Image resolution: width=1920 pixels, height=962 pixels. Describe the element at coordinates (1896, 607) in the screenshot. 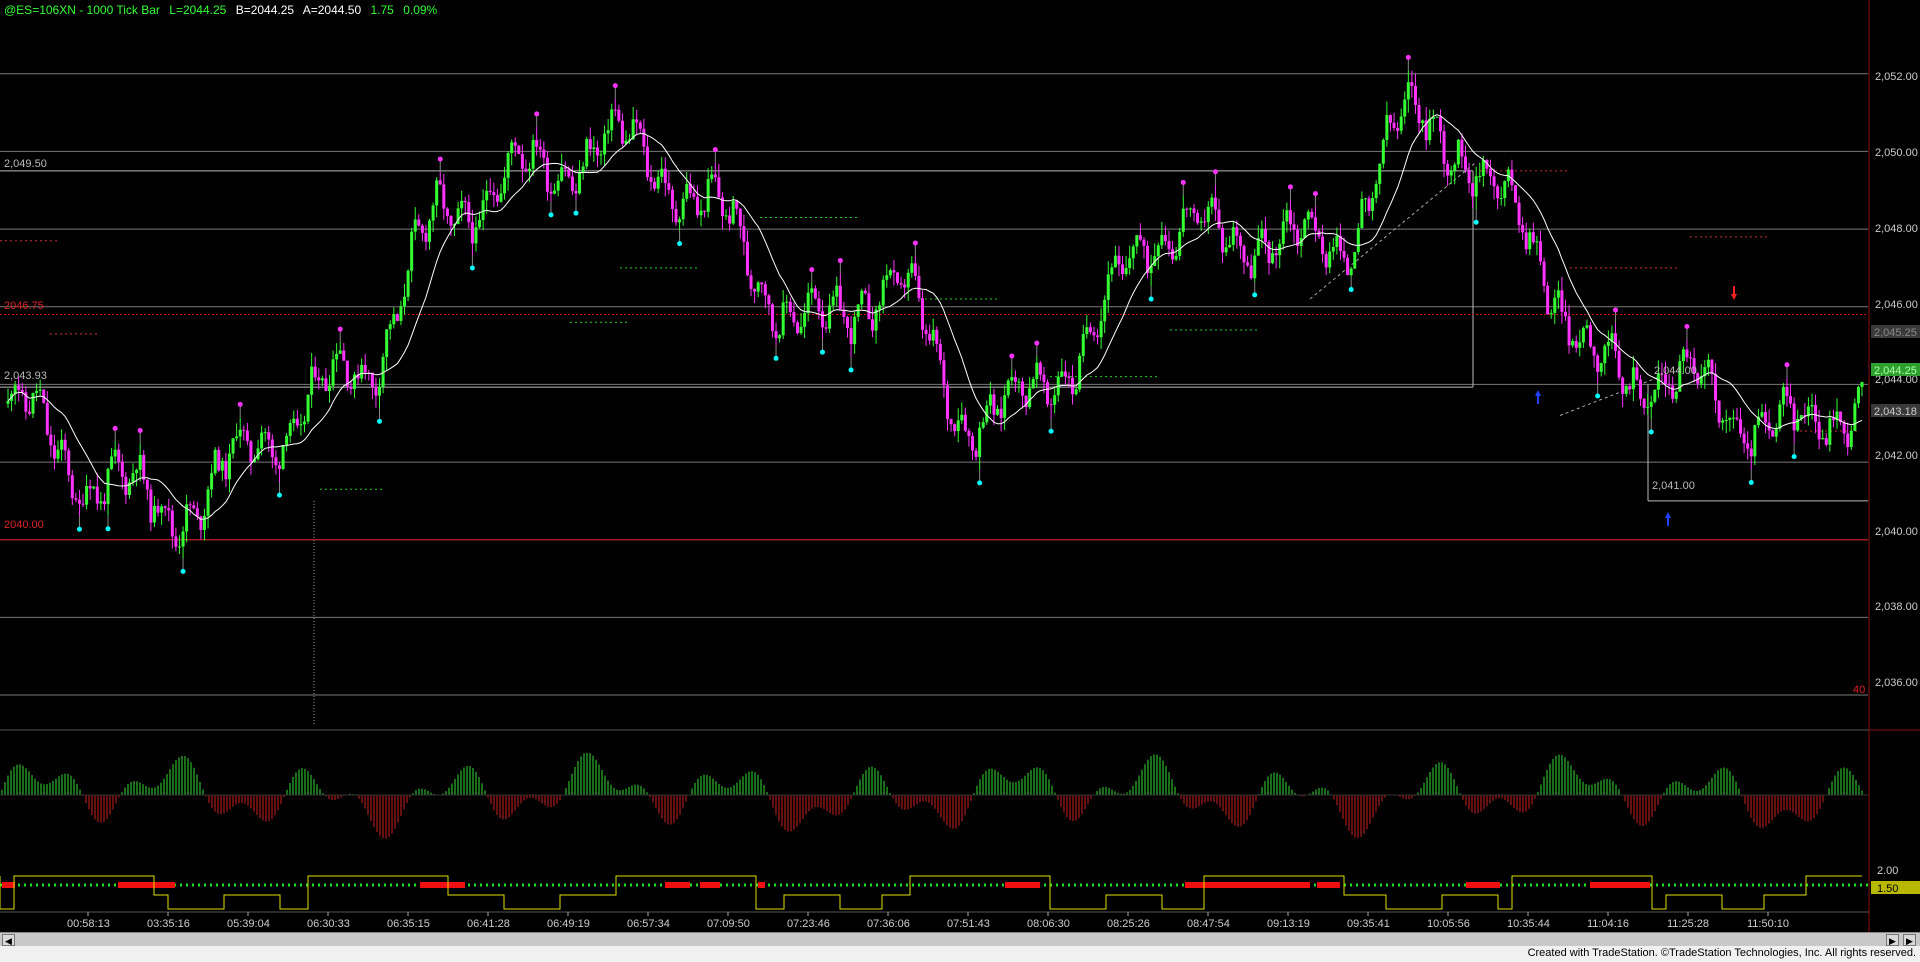

I see `price-tick-label: 2,038.00` at that location.